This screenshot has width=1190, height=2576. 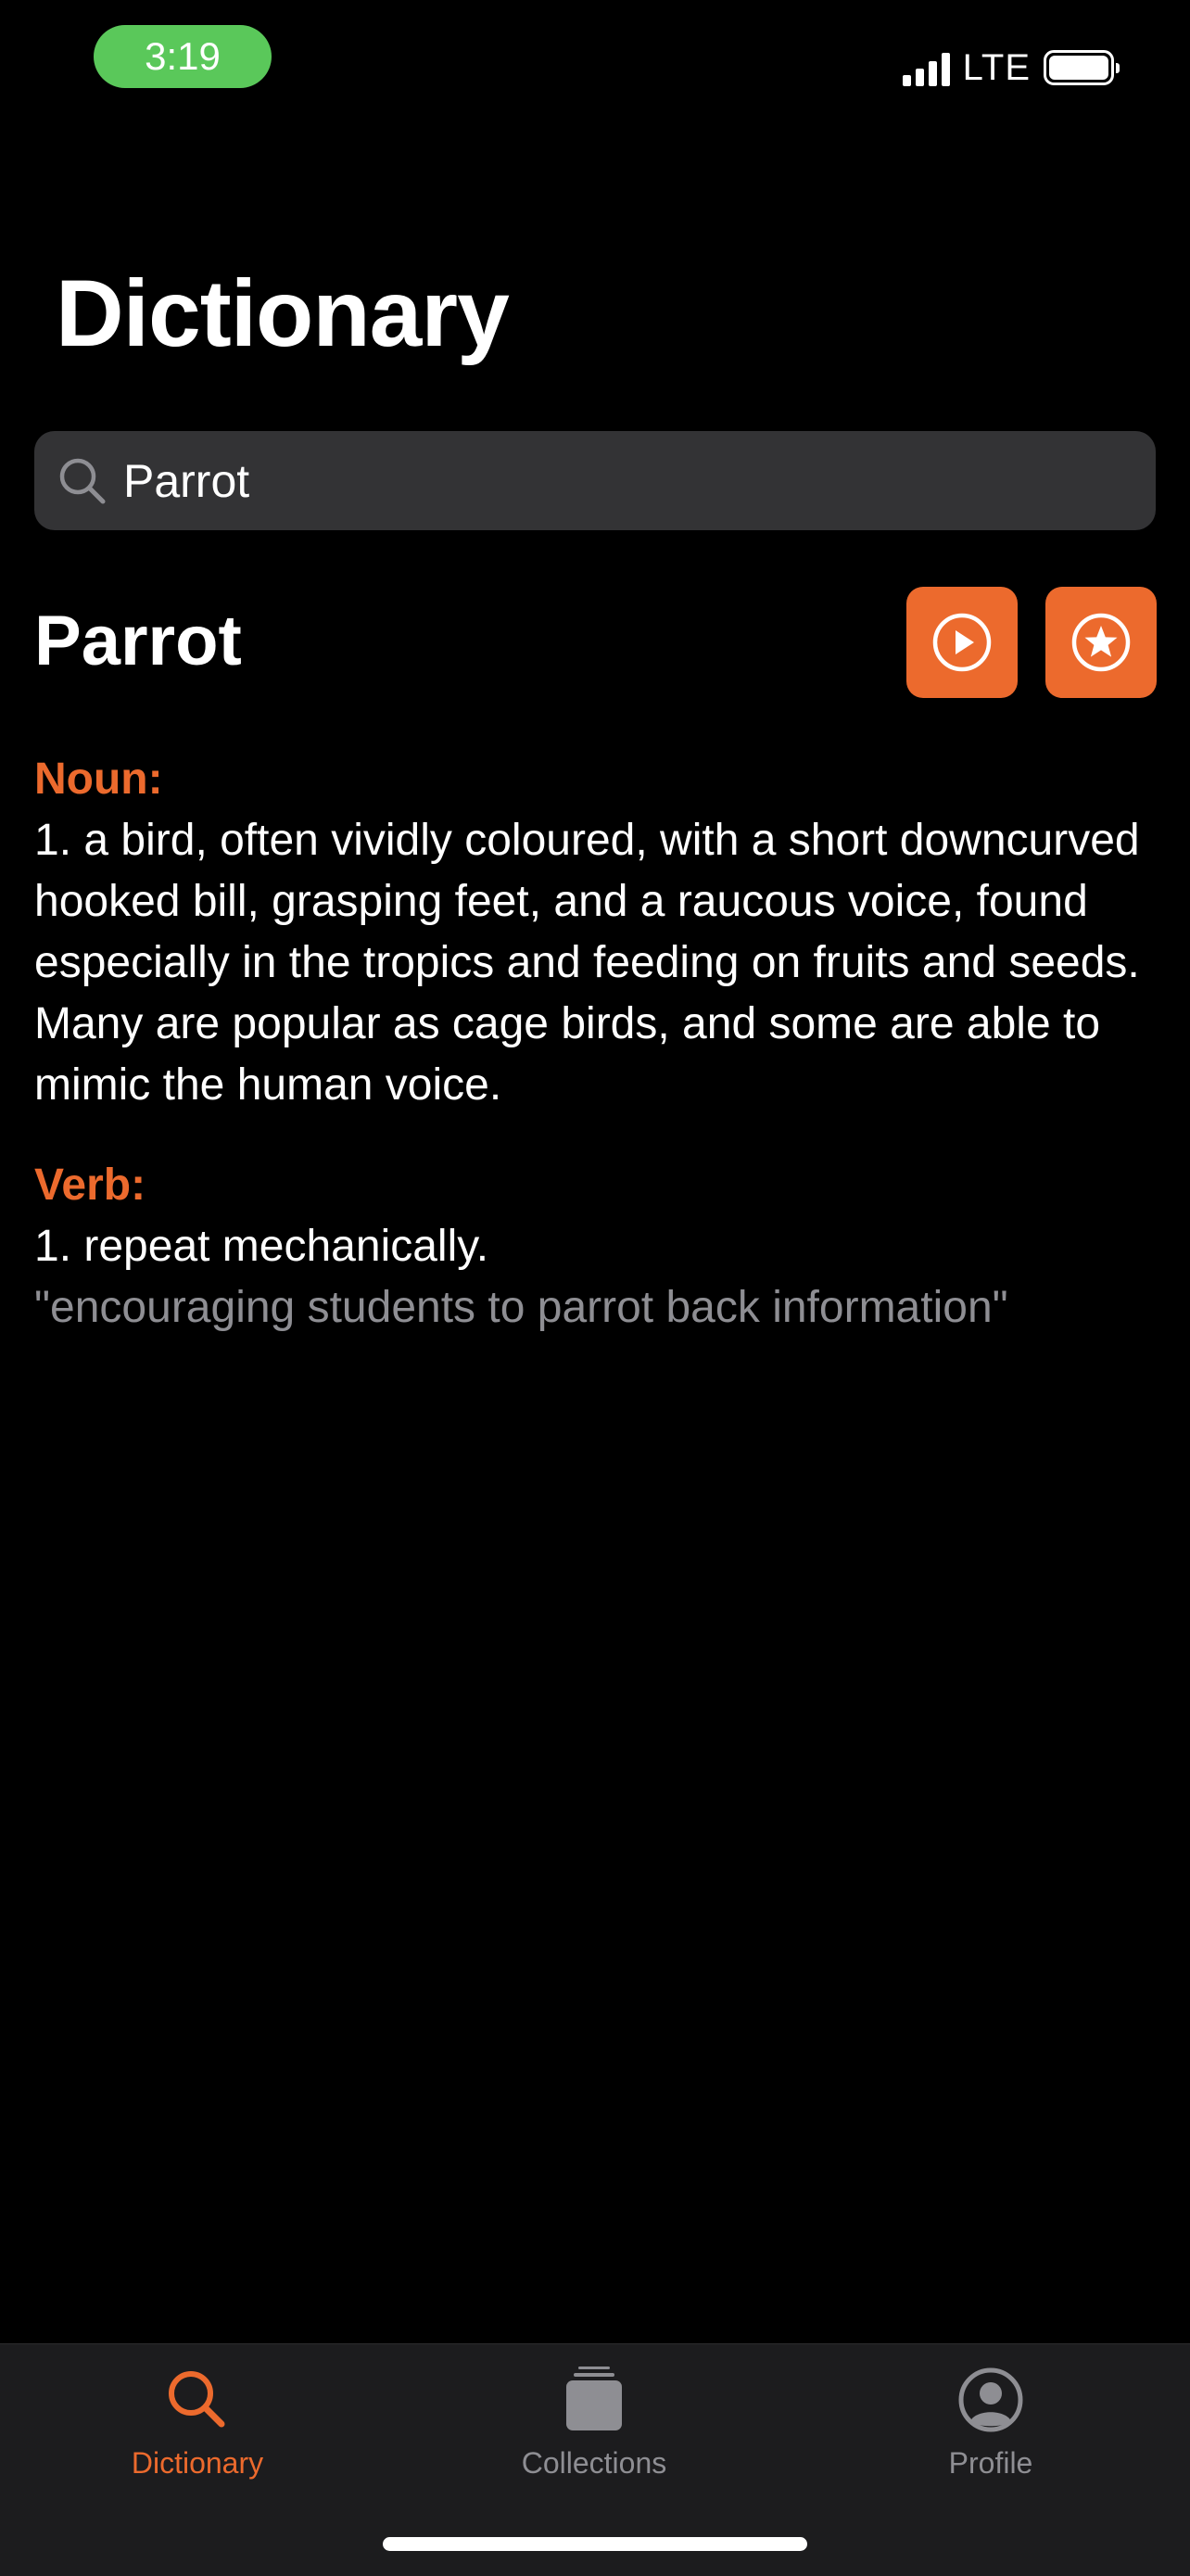 What do you see at coordinates (183, 57) in the screenshot?
I see `status-time: 3:19` at bounding box center [183, 57].